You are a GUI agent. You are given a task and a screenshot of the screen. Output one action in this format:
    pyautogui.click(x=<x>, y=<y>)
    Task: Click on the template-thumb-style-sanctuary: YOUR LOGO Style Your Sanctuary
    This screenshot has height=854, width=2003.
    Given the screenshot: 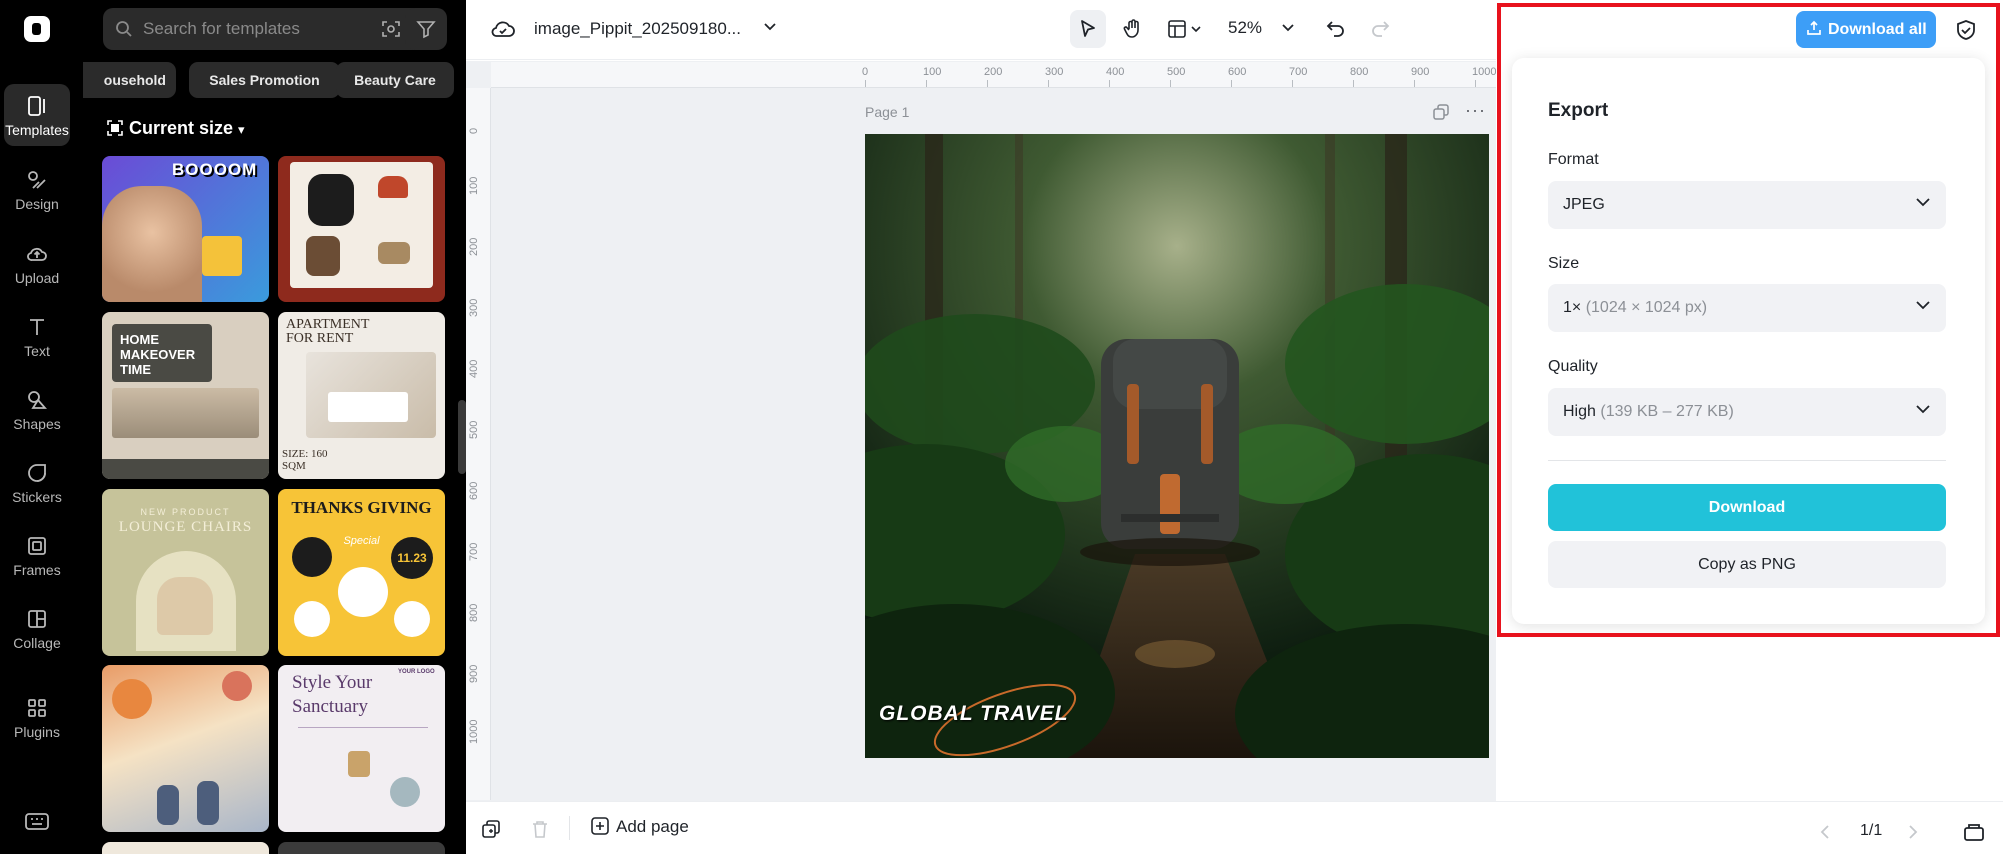 What is the action you would take?
    pyautogui.click(x=361, y=748)
    